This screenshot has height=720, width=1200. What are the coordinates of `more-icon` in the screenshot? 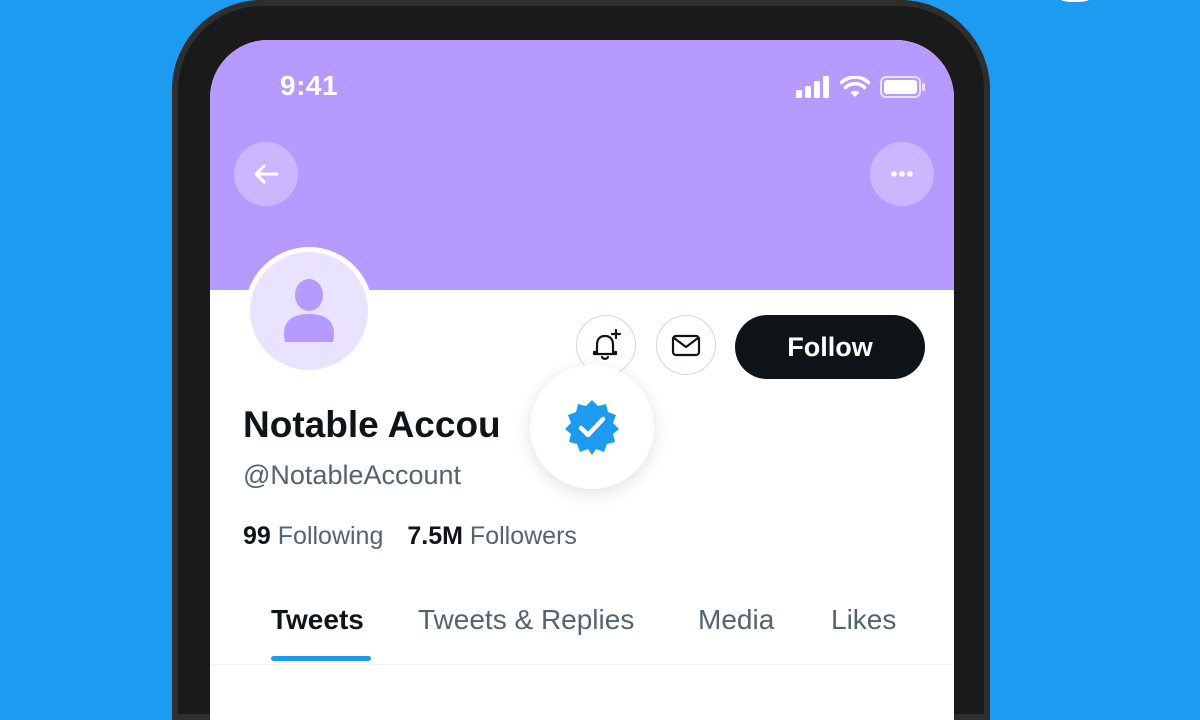 It's located at (902, 174).